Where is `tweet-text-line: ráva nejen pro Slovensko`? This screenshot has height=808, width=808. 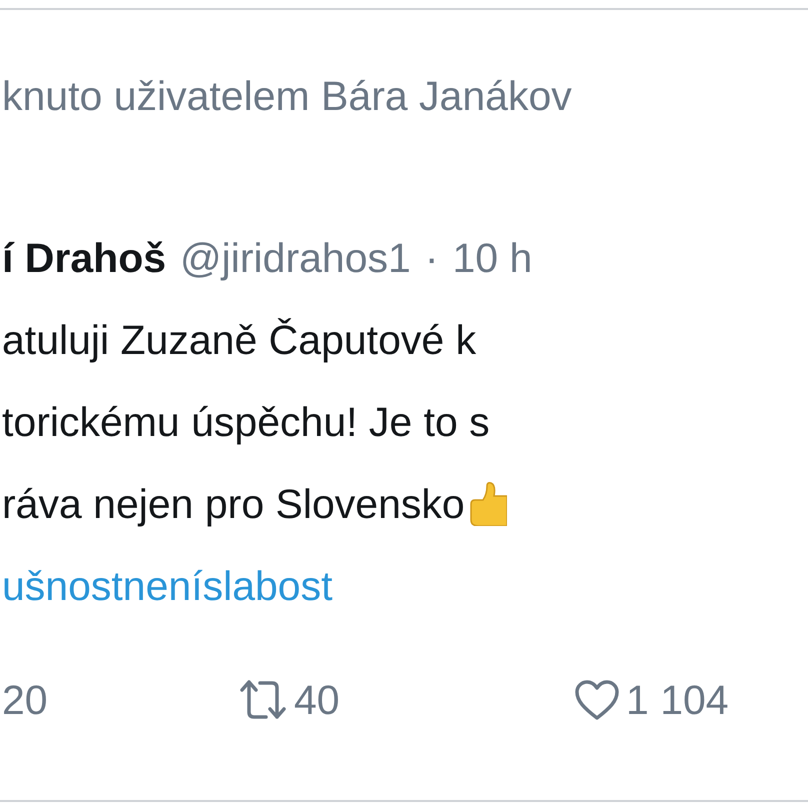 tweet-text-line: ráva nejen pro Slovensko is located at coordinates (233, 504).